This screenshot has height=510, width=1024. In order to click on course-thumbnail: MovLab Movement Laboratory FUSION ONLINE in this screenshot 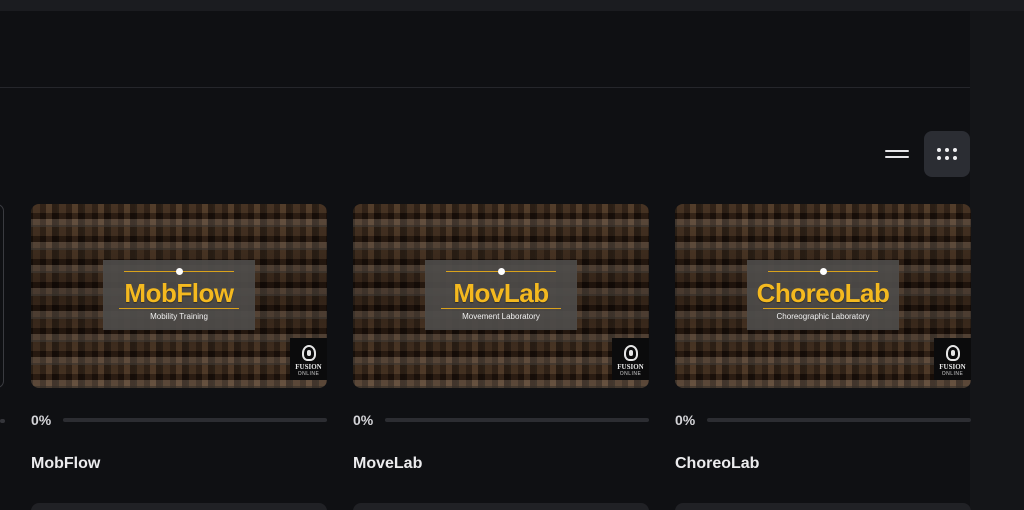, I will do `click(501, 296)`.